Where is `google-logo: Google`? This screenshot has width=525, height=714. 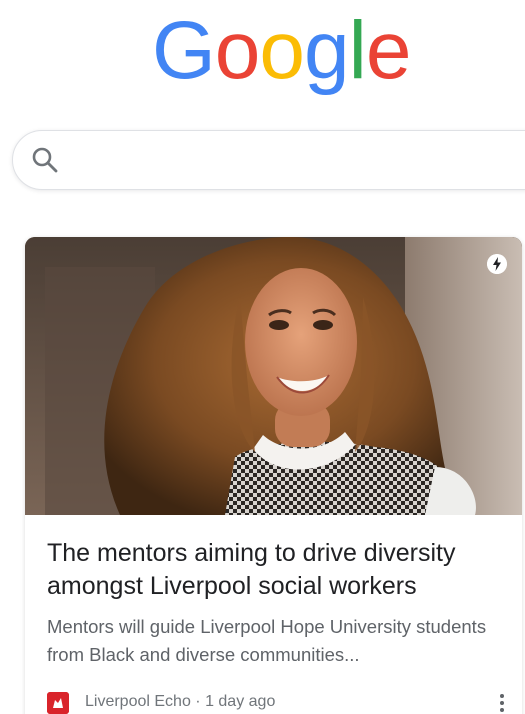
google-logo: Google is located at coordinates (262, 49).